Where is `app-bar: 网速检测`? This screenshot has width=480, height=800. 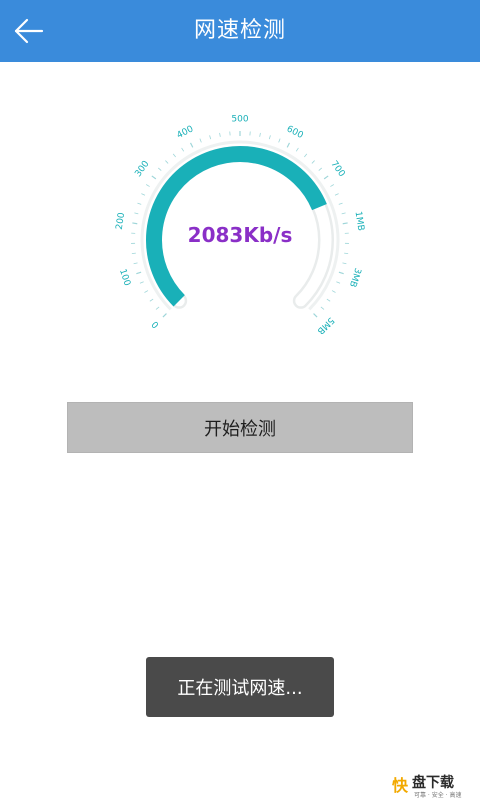
app-bar: 网速检测 is located at coordinates (240, 31).